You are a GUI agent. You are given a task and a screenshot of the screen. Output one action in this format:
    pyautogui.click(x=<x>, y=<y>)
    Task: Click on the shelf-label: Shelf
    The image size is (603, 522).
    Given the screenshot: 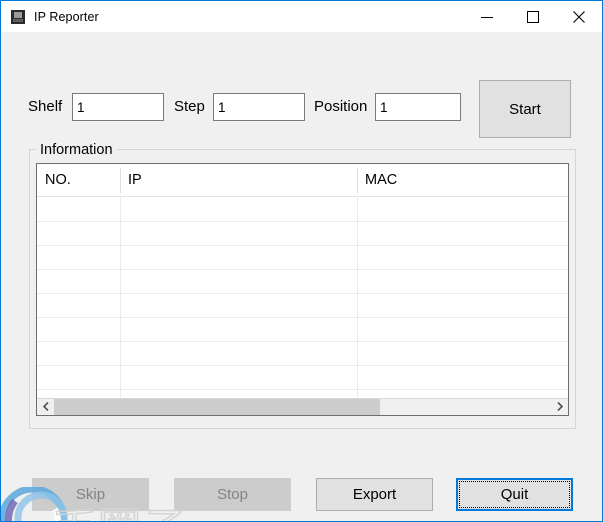 What is the action you would take?
    pyautogui.click(x=45, y=106)
    